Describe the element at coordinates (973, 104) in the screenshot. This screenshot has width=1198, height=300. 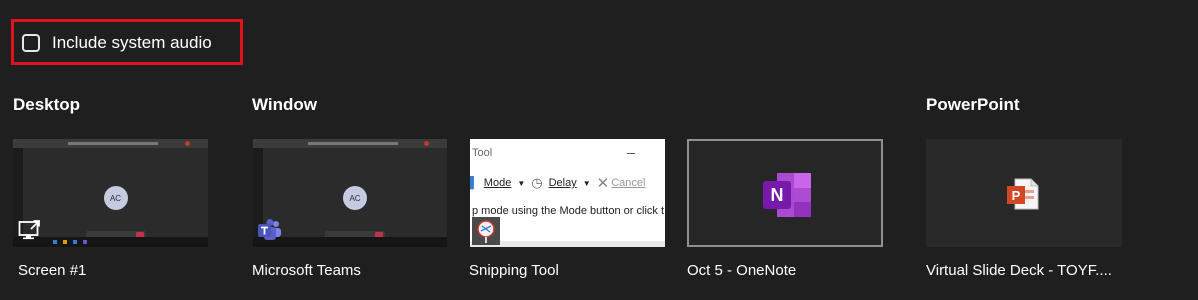
I see `section-title-powerpoint: PowerPoint` at that location.